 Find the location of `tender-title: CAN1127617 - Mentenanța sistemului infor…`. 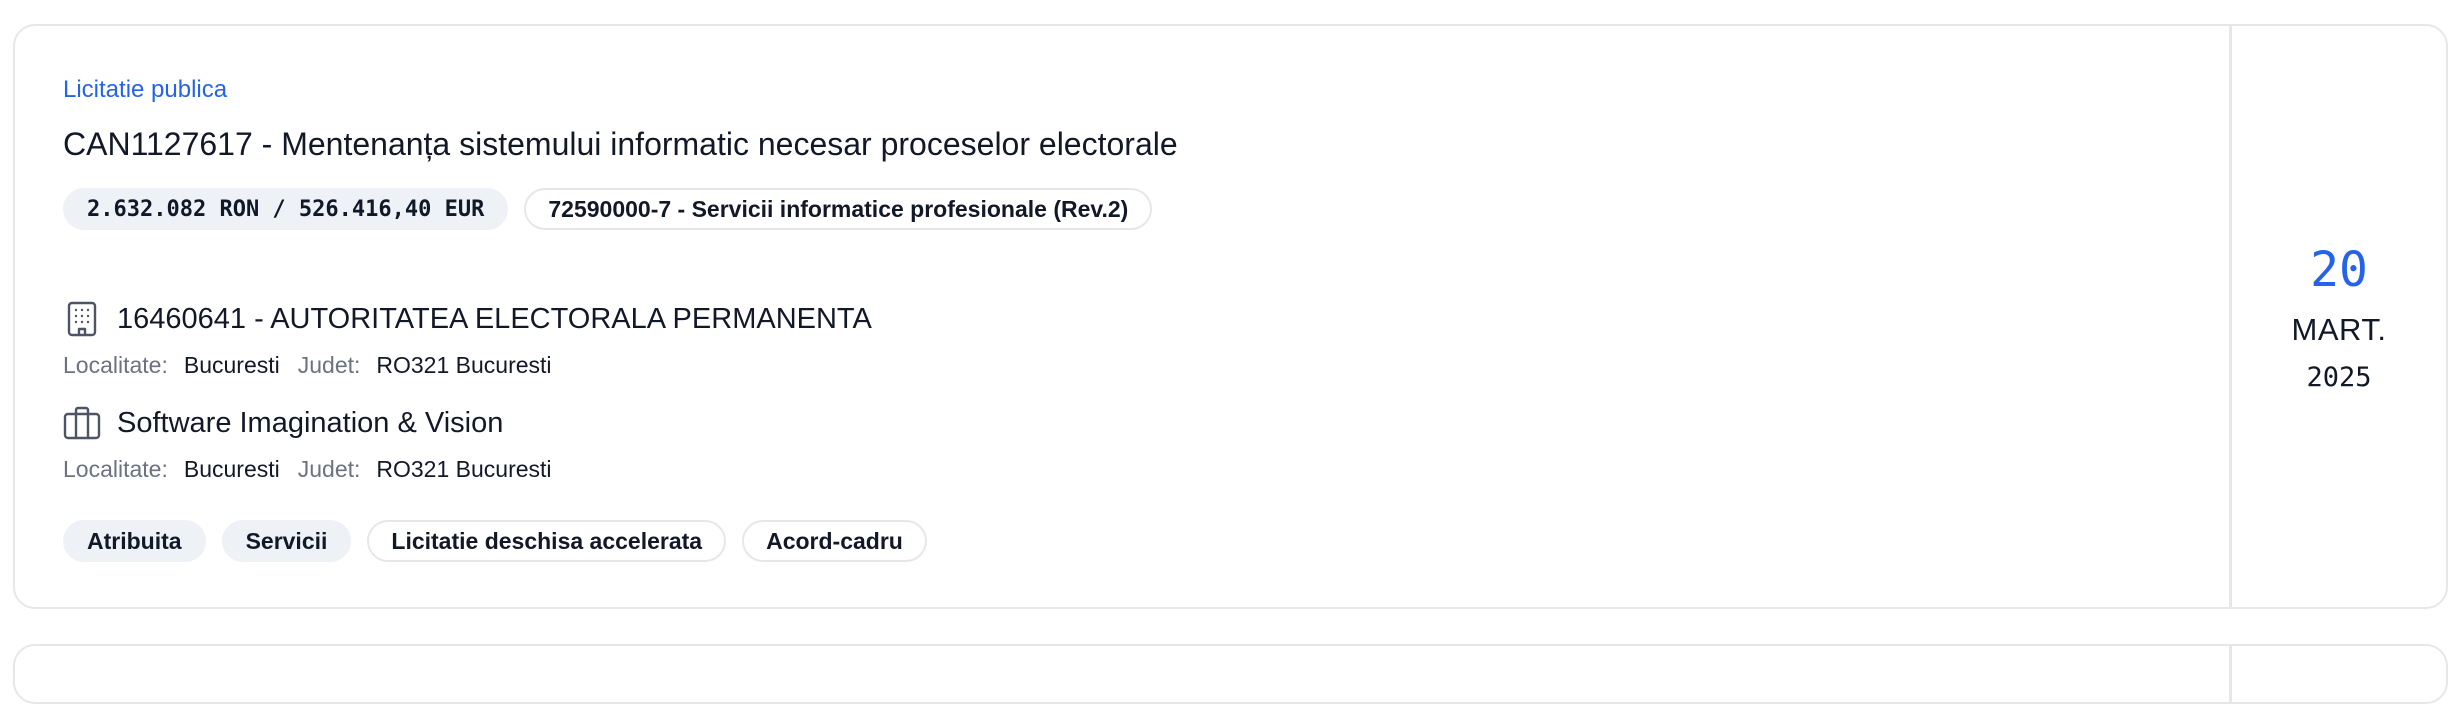

tender-title: CAN1127617 - Mentenanța sistemului infor… is located at coordinates (620, 144).